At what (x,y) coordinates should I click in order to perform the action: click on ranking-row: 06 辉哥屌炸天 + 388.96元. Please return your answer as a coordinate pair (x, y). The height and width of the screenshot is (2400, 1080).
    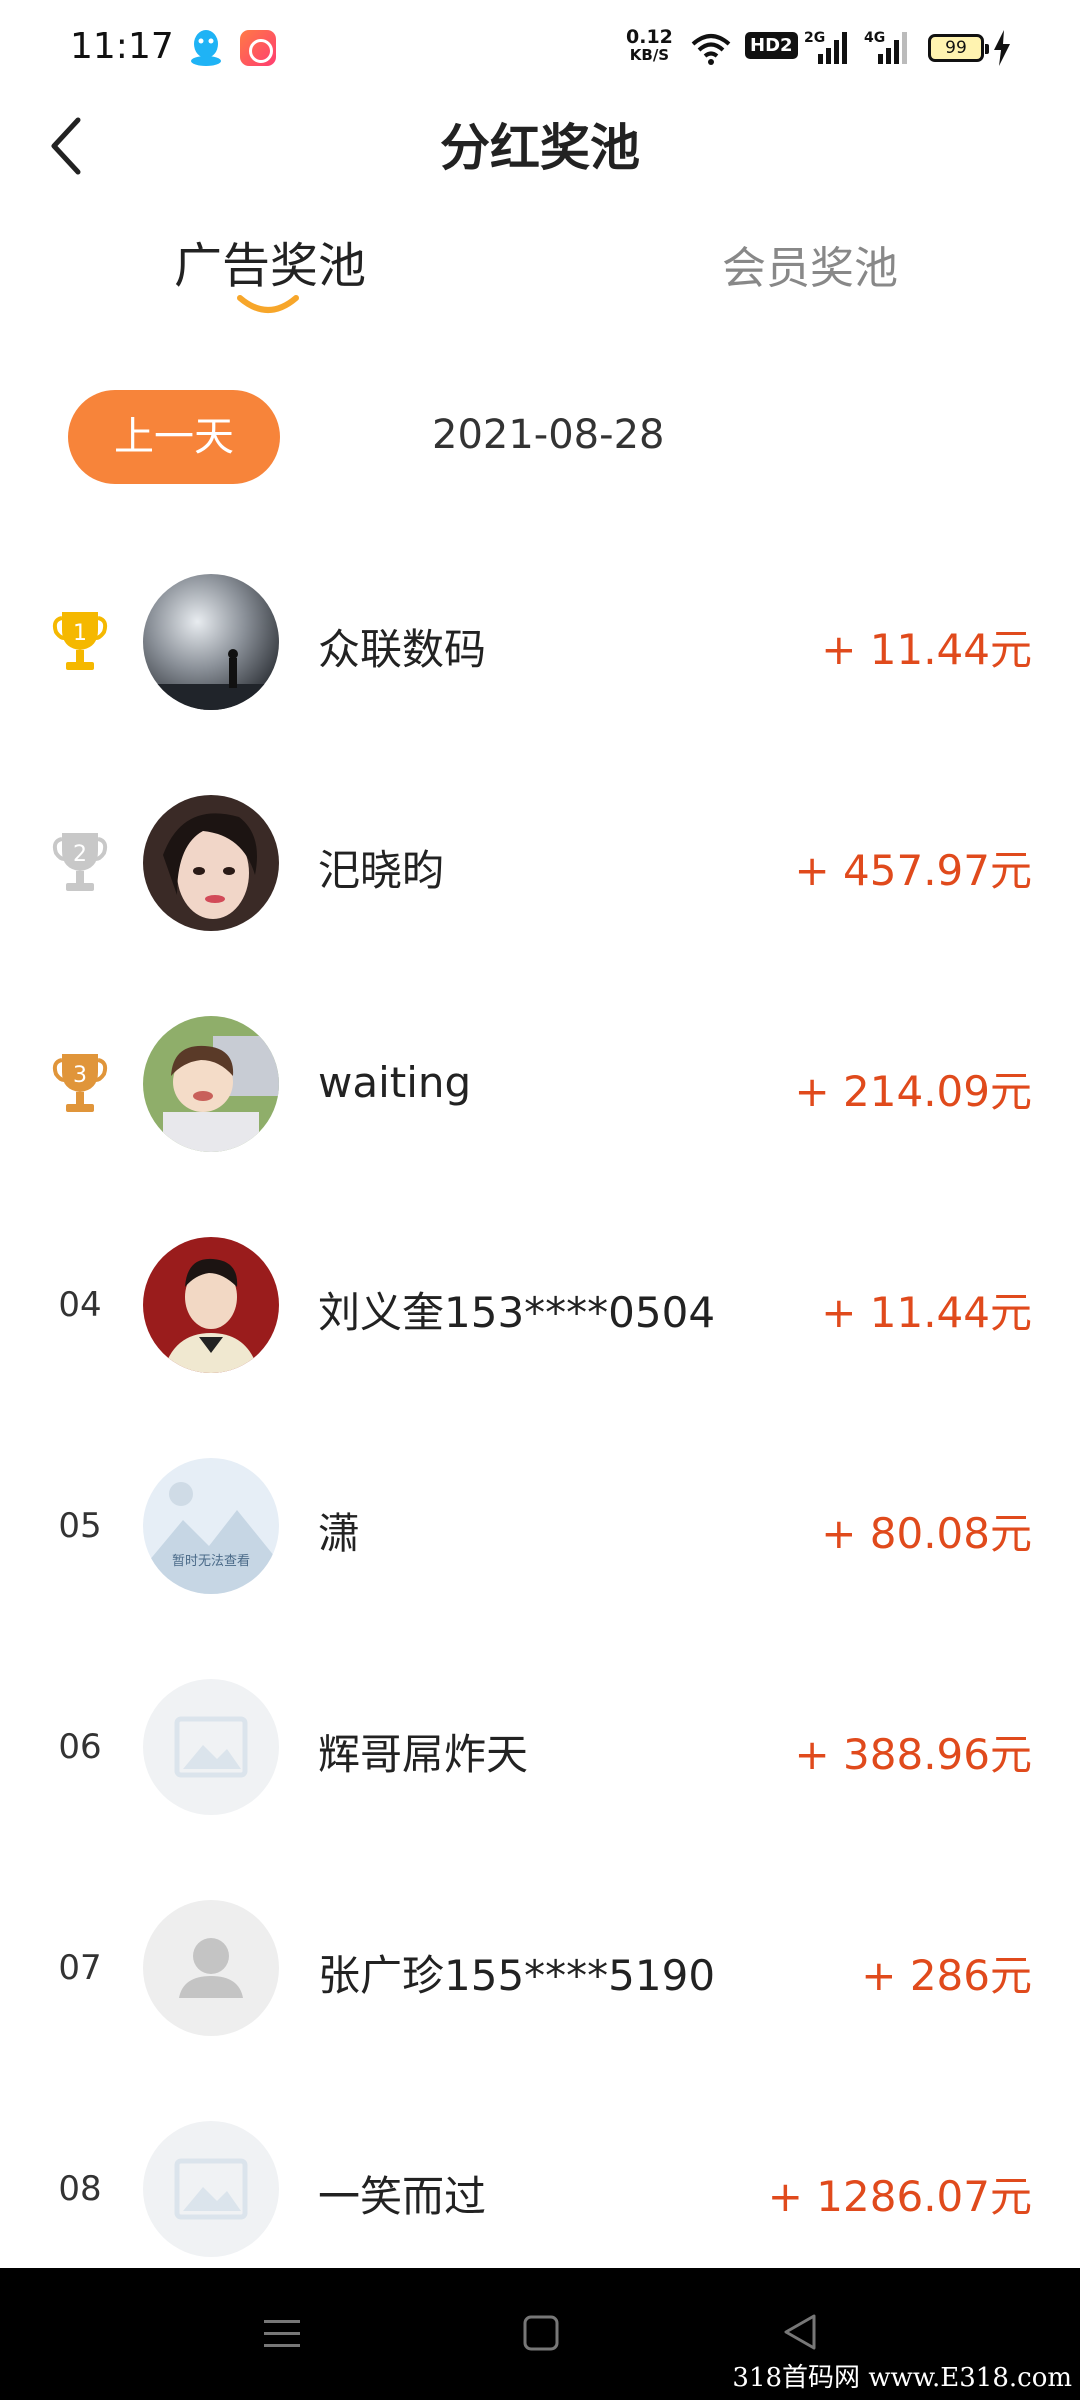
    Looking at the image, I should click on (540, 1745).